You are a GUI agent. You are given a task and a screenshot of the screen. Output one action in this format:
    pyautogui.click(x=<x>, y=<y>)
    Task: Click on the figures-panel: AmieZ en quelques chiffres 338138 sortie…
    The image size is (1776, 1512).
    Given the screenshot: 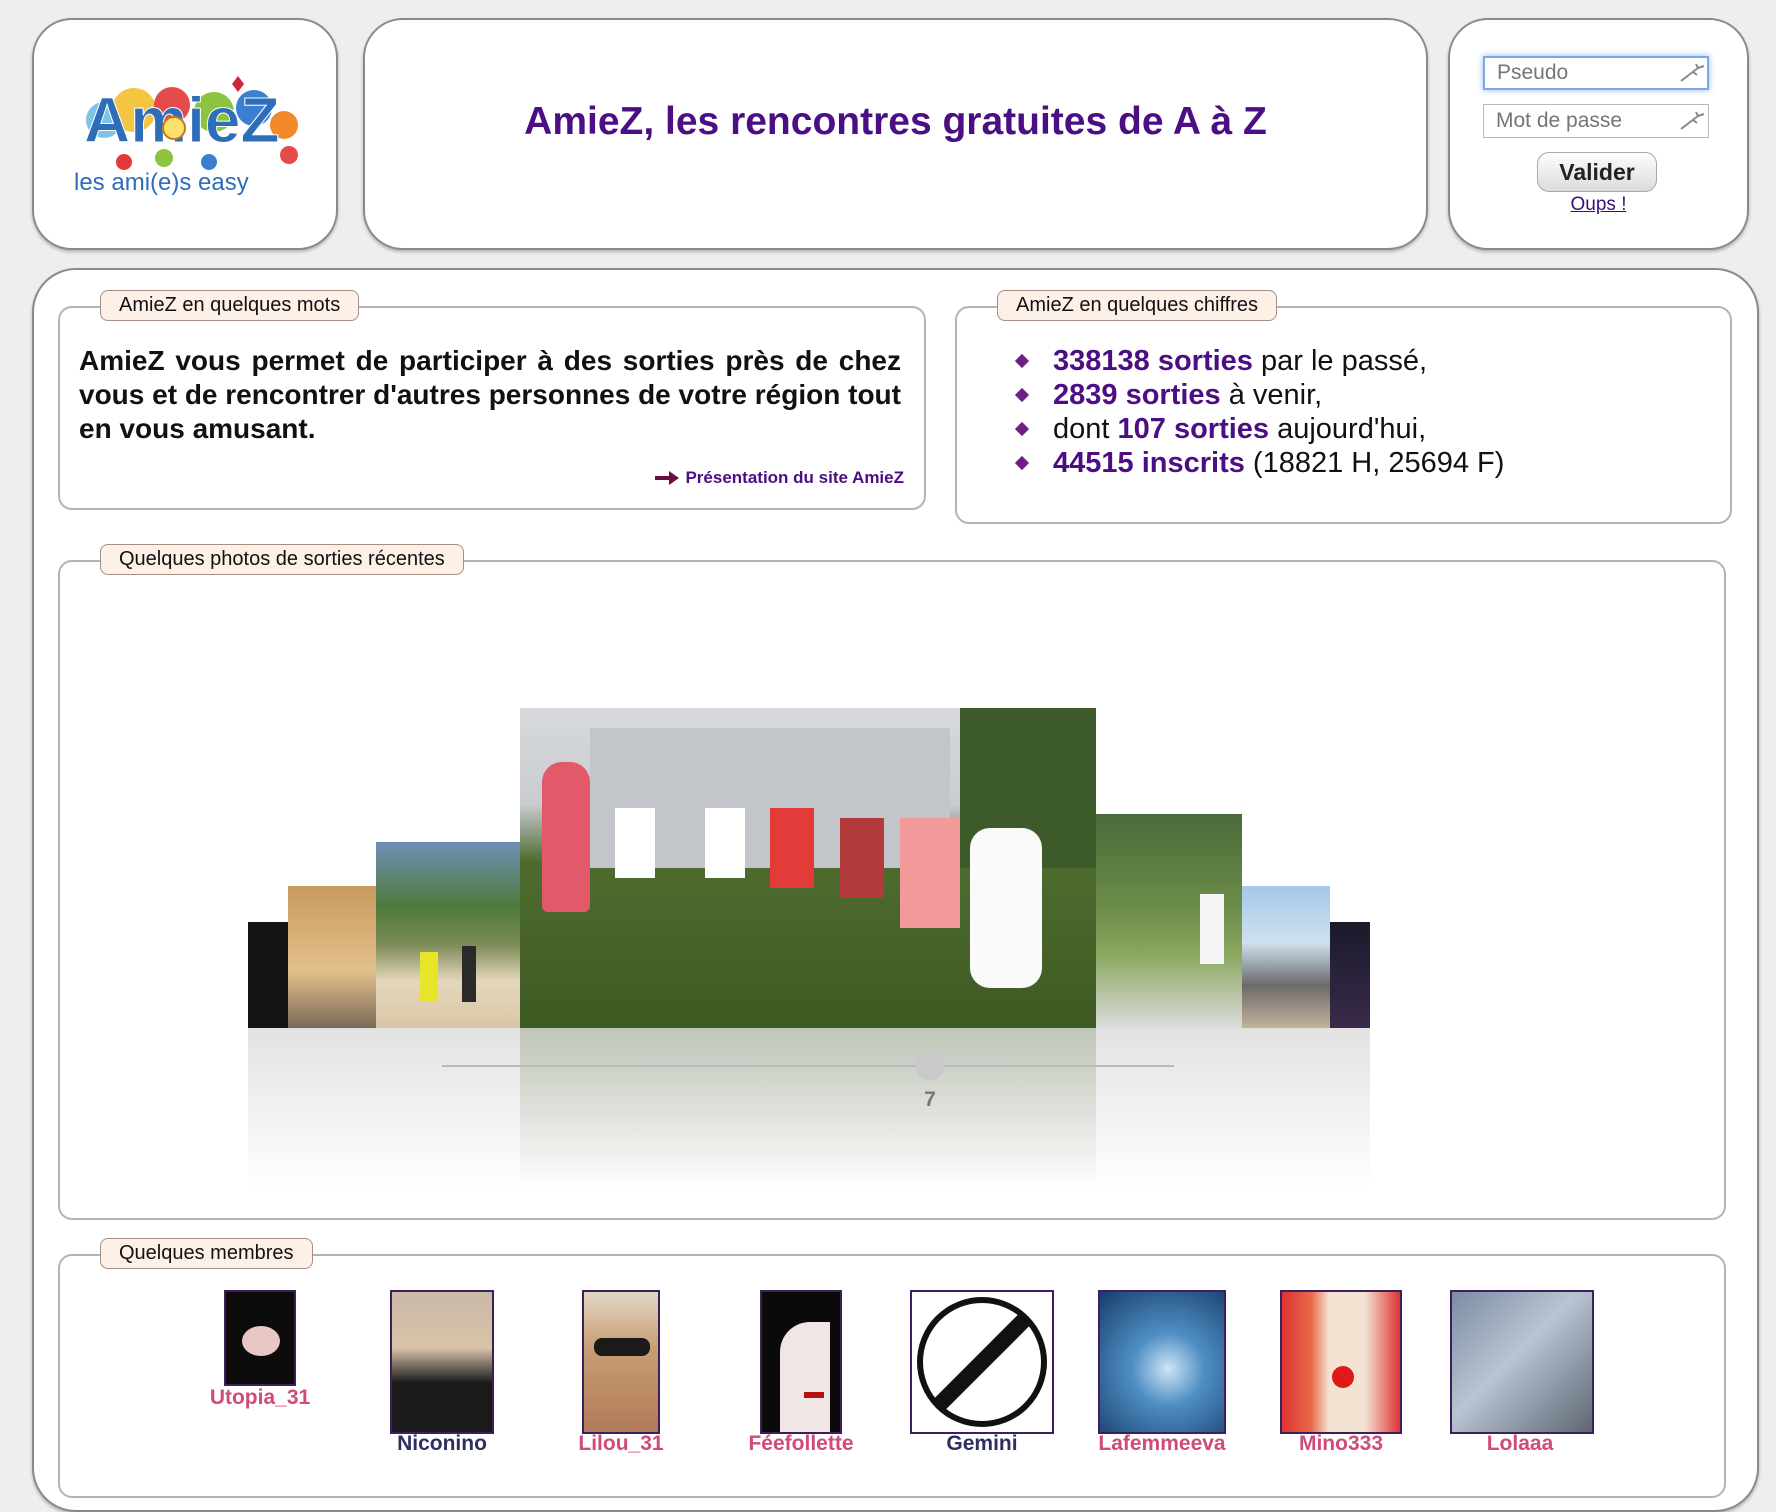 What is the action you would take?
    pyautogui.click(x=1343, y=407)
    